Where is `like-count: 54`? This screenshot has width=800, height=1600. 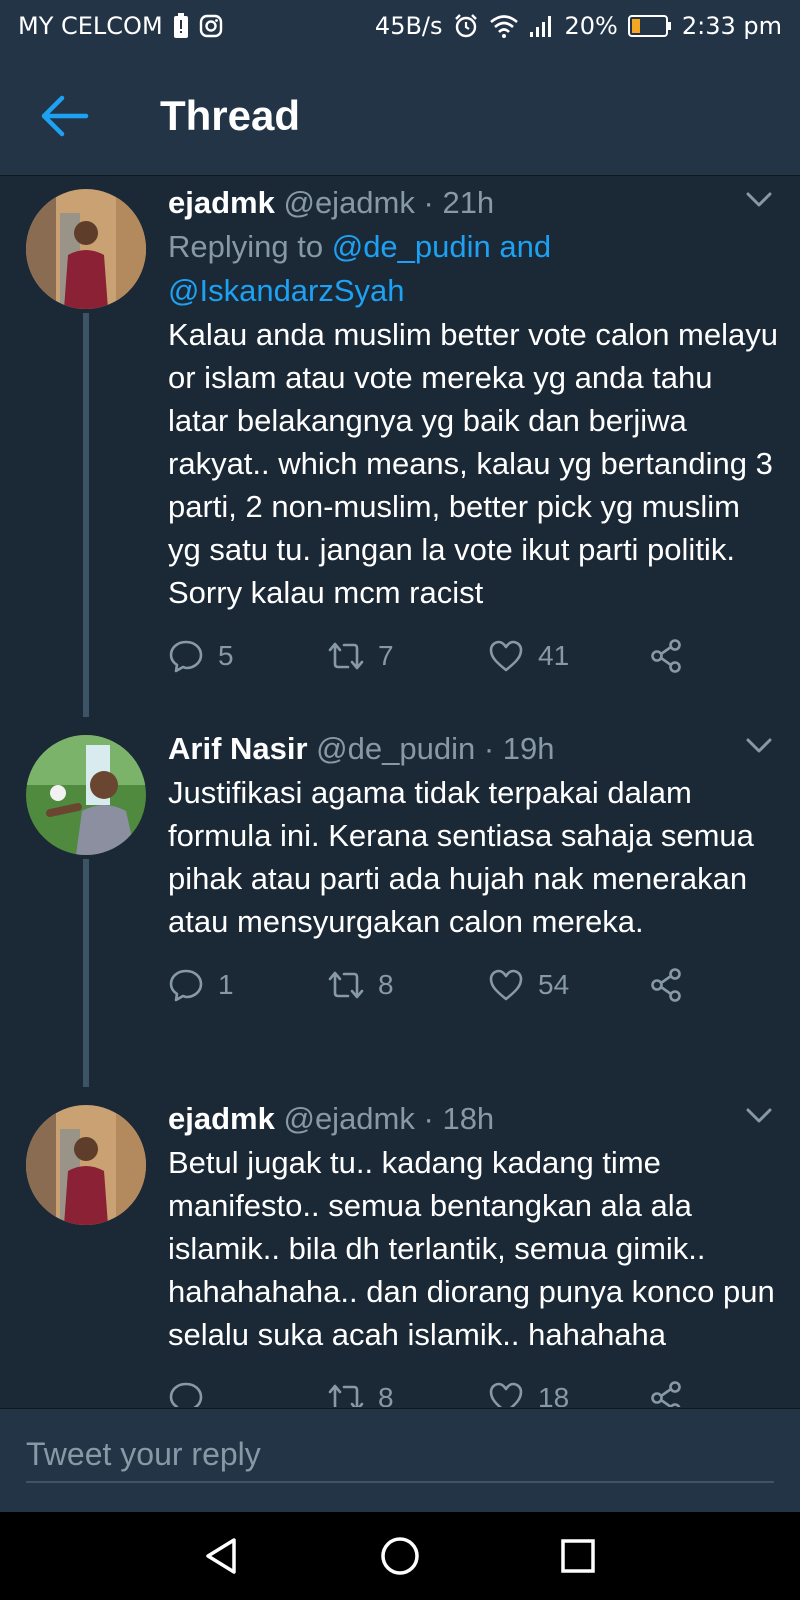
like-count: 54 is located at coordinates (554, 984).